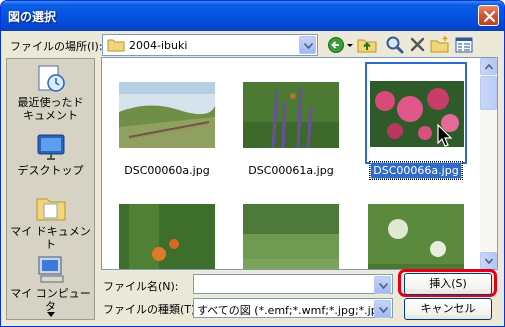 This screenshot has width=505, height=327. Describe the element at coordinates (50, 170) in the screenshot. I see `place-label-line1: デスクトップ` at that location.